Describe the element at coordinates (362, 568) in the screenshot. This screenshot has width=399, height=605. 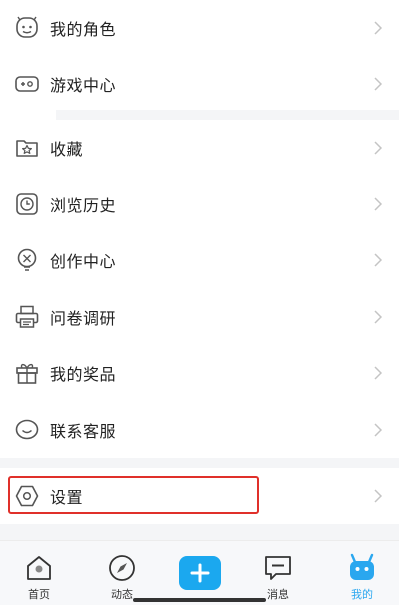
I see `mascot-icon` at that location.